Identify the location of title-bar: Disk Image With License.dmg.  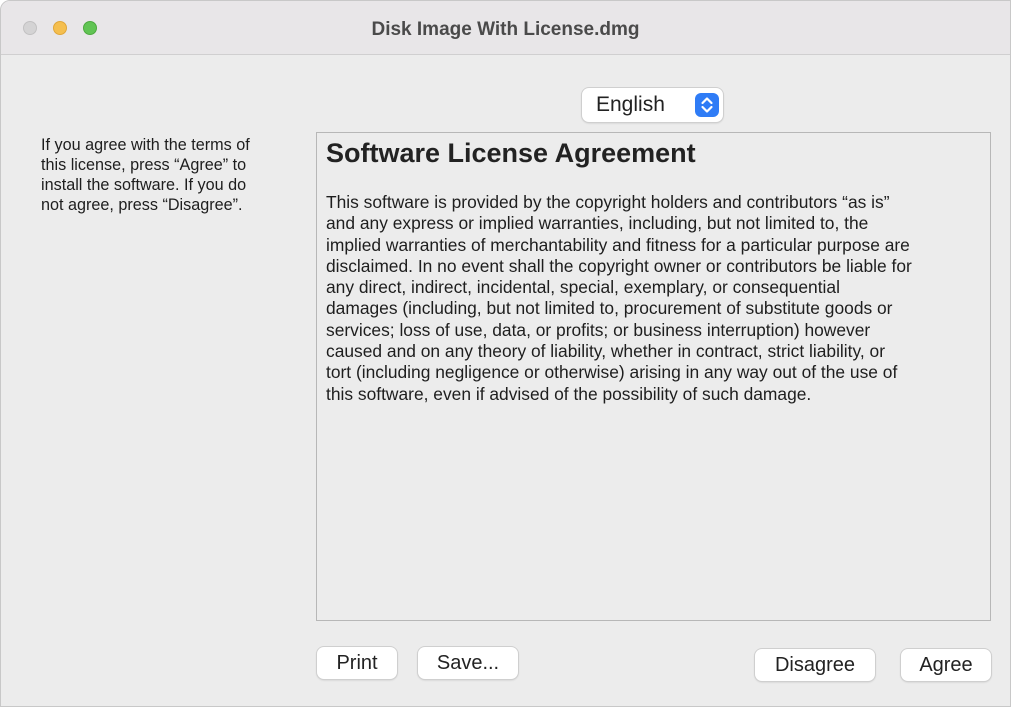
(505, 28).